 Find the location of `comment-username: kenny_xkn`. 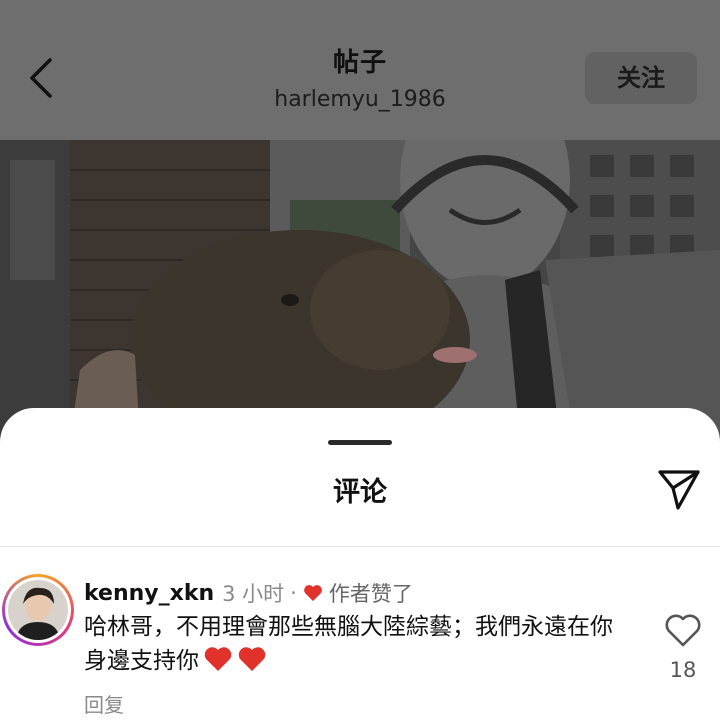

comment-username: kenny_xkn is located at coordinates (149, 593).